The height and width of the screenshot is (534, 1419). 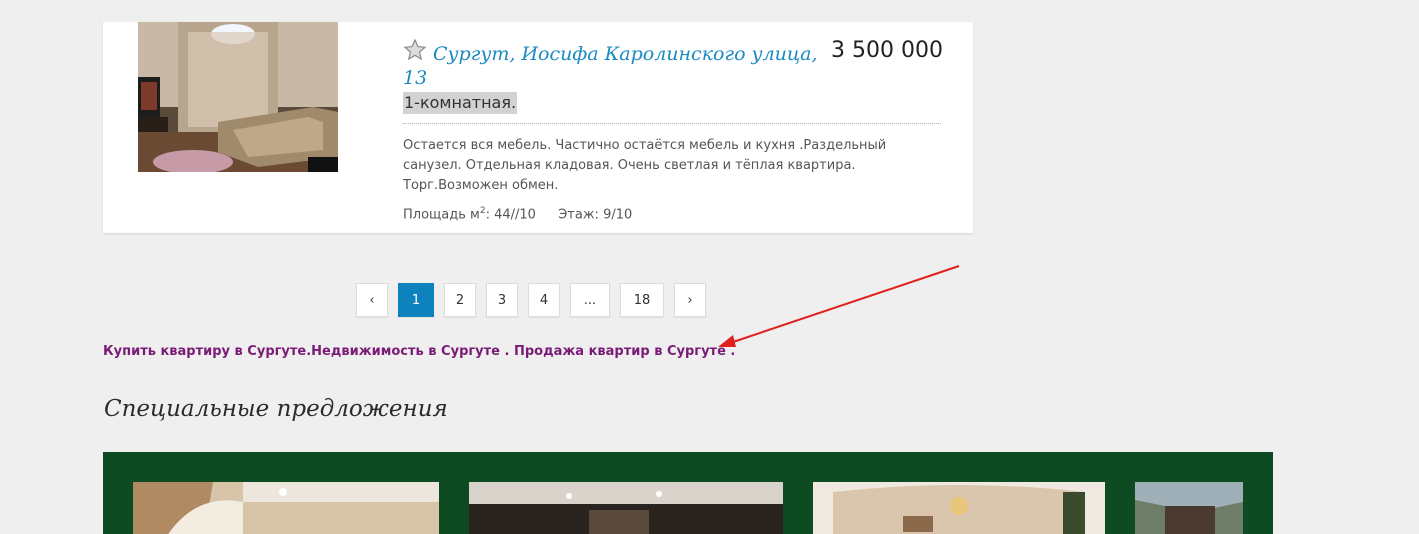 What do you see at coordinates (672, 123) in the screenshot?
I see `listing-divider` at bounding box center [672, 123].